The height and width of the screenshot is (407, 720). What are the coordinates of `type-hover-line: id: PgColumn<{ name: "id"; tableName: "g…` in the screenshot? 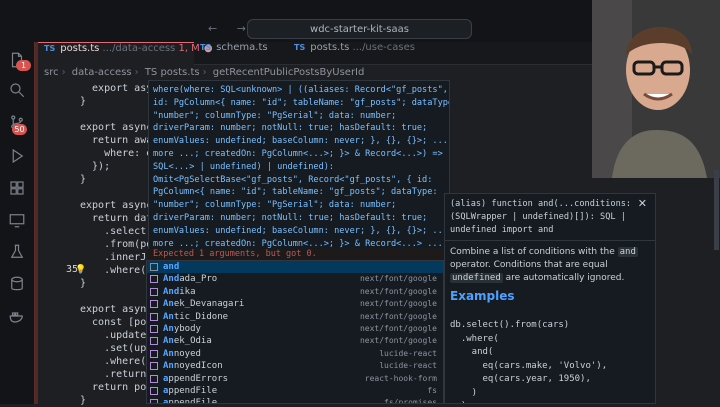 It's located at (301, 102).